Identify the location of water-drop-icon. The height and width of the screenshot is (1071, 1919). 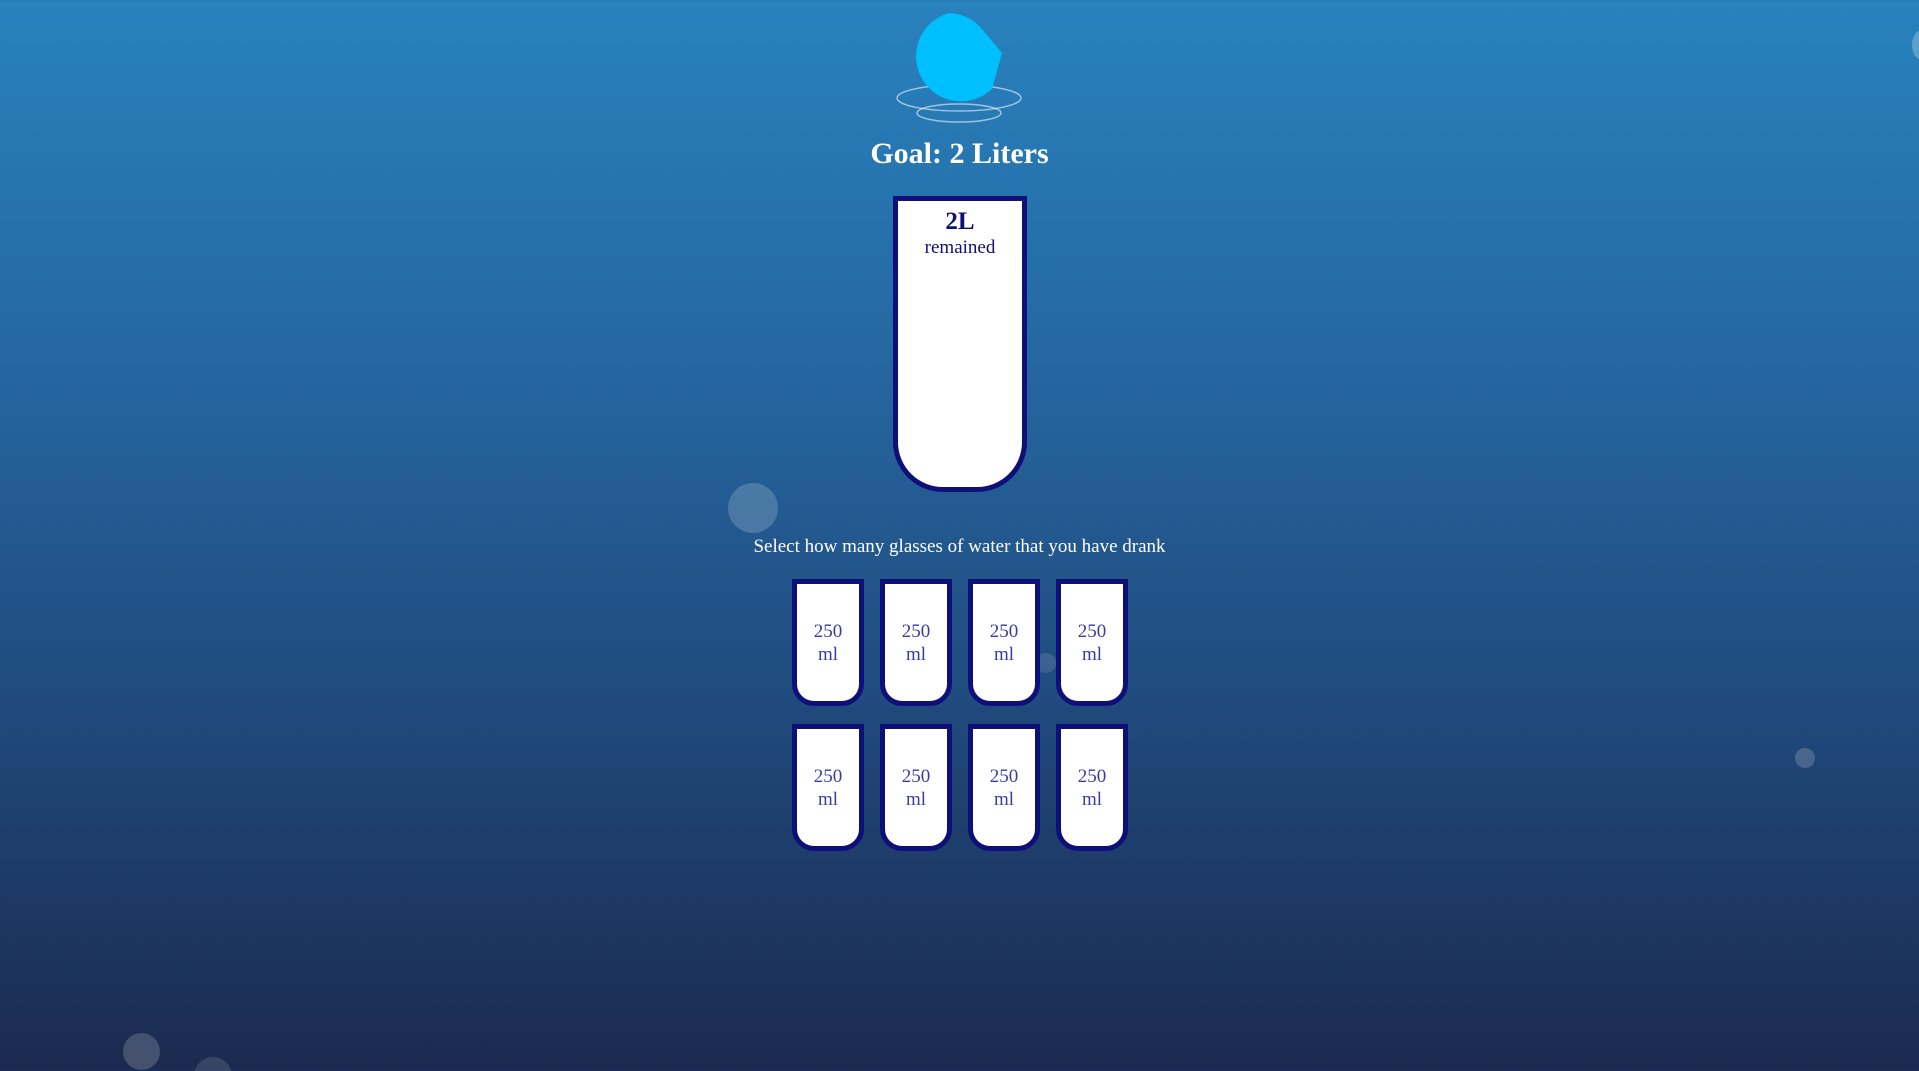
(959, 68).